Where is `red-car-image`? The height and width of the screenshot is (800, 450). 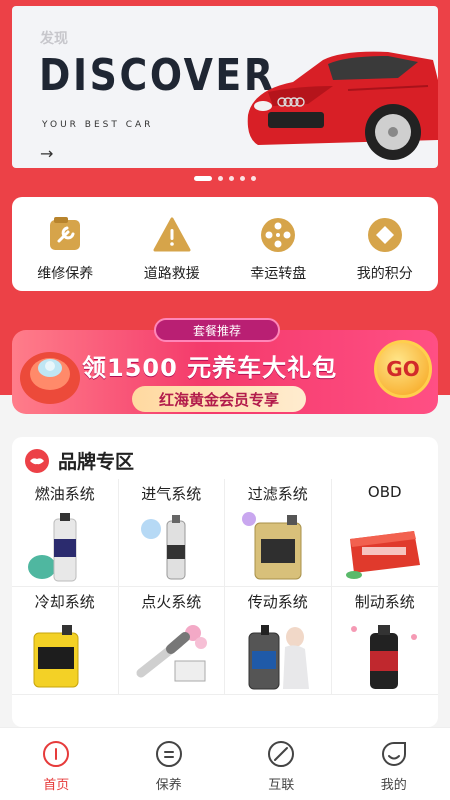
red-car-image is located at coordinates (342, 105).